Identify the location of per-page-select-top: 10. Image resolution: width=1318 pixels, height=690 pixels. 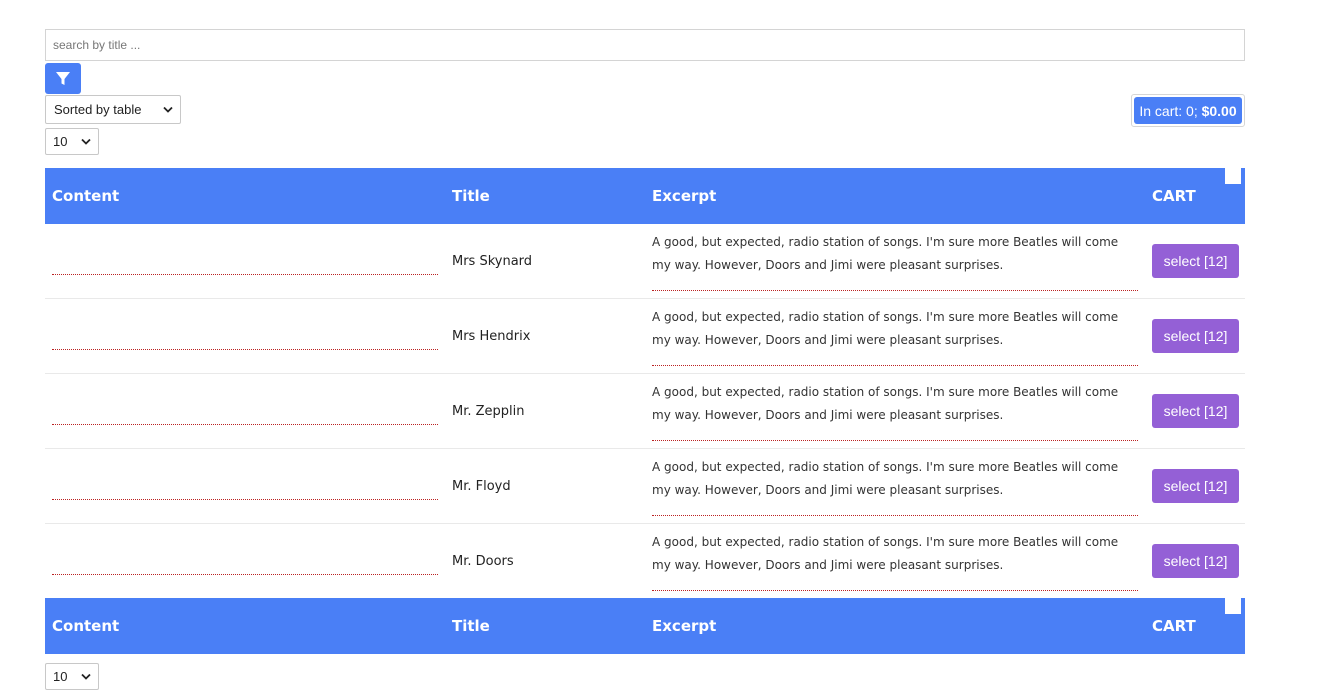
(72, 141).